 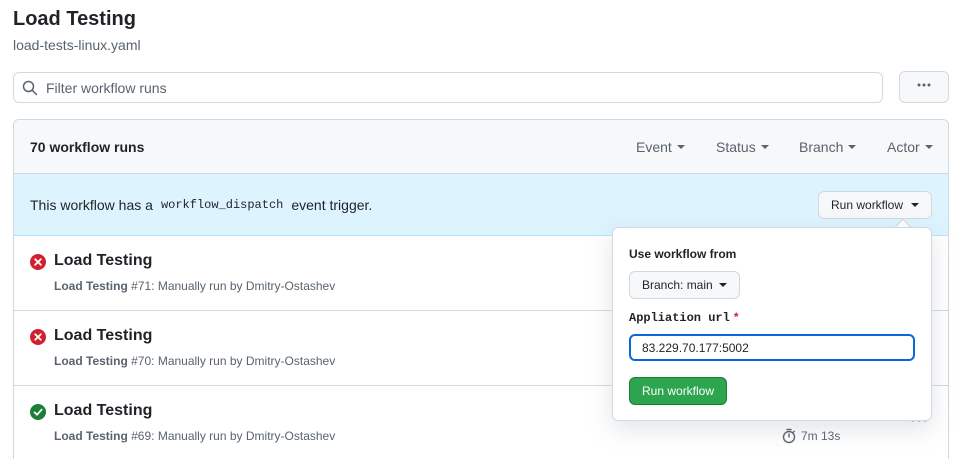 What do you see at coordinates (222, 204) in the screenshot?
I see `dispatch-code: workflow_dispatch` at bounding box center [222, 204].